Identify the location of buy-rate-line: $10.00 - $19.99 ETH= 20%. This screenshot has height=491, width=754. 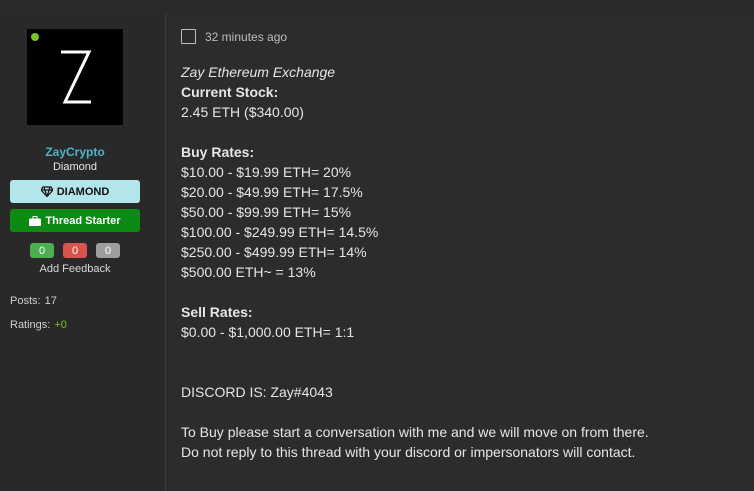
(266, 172).